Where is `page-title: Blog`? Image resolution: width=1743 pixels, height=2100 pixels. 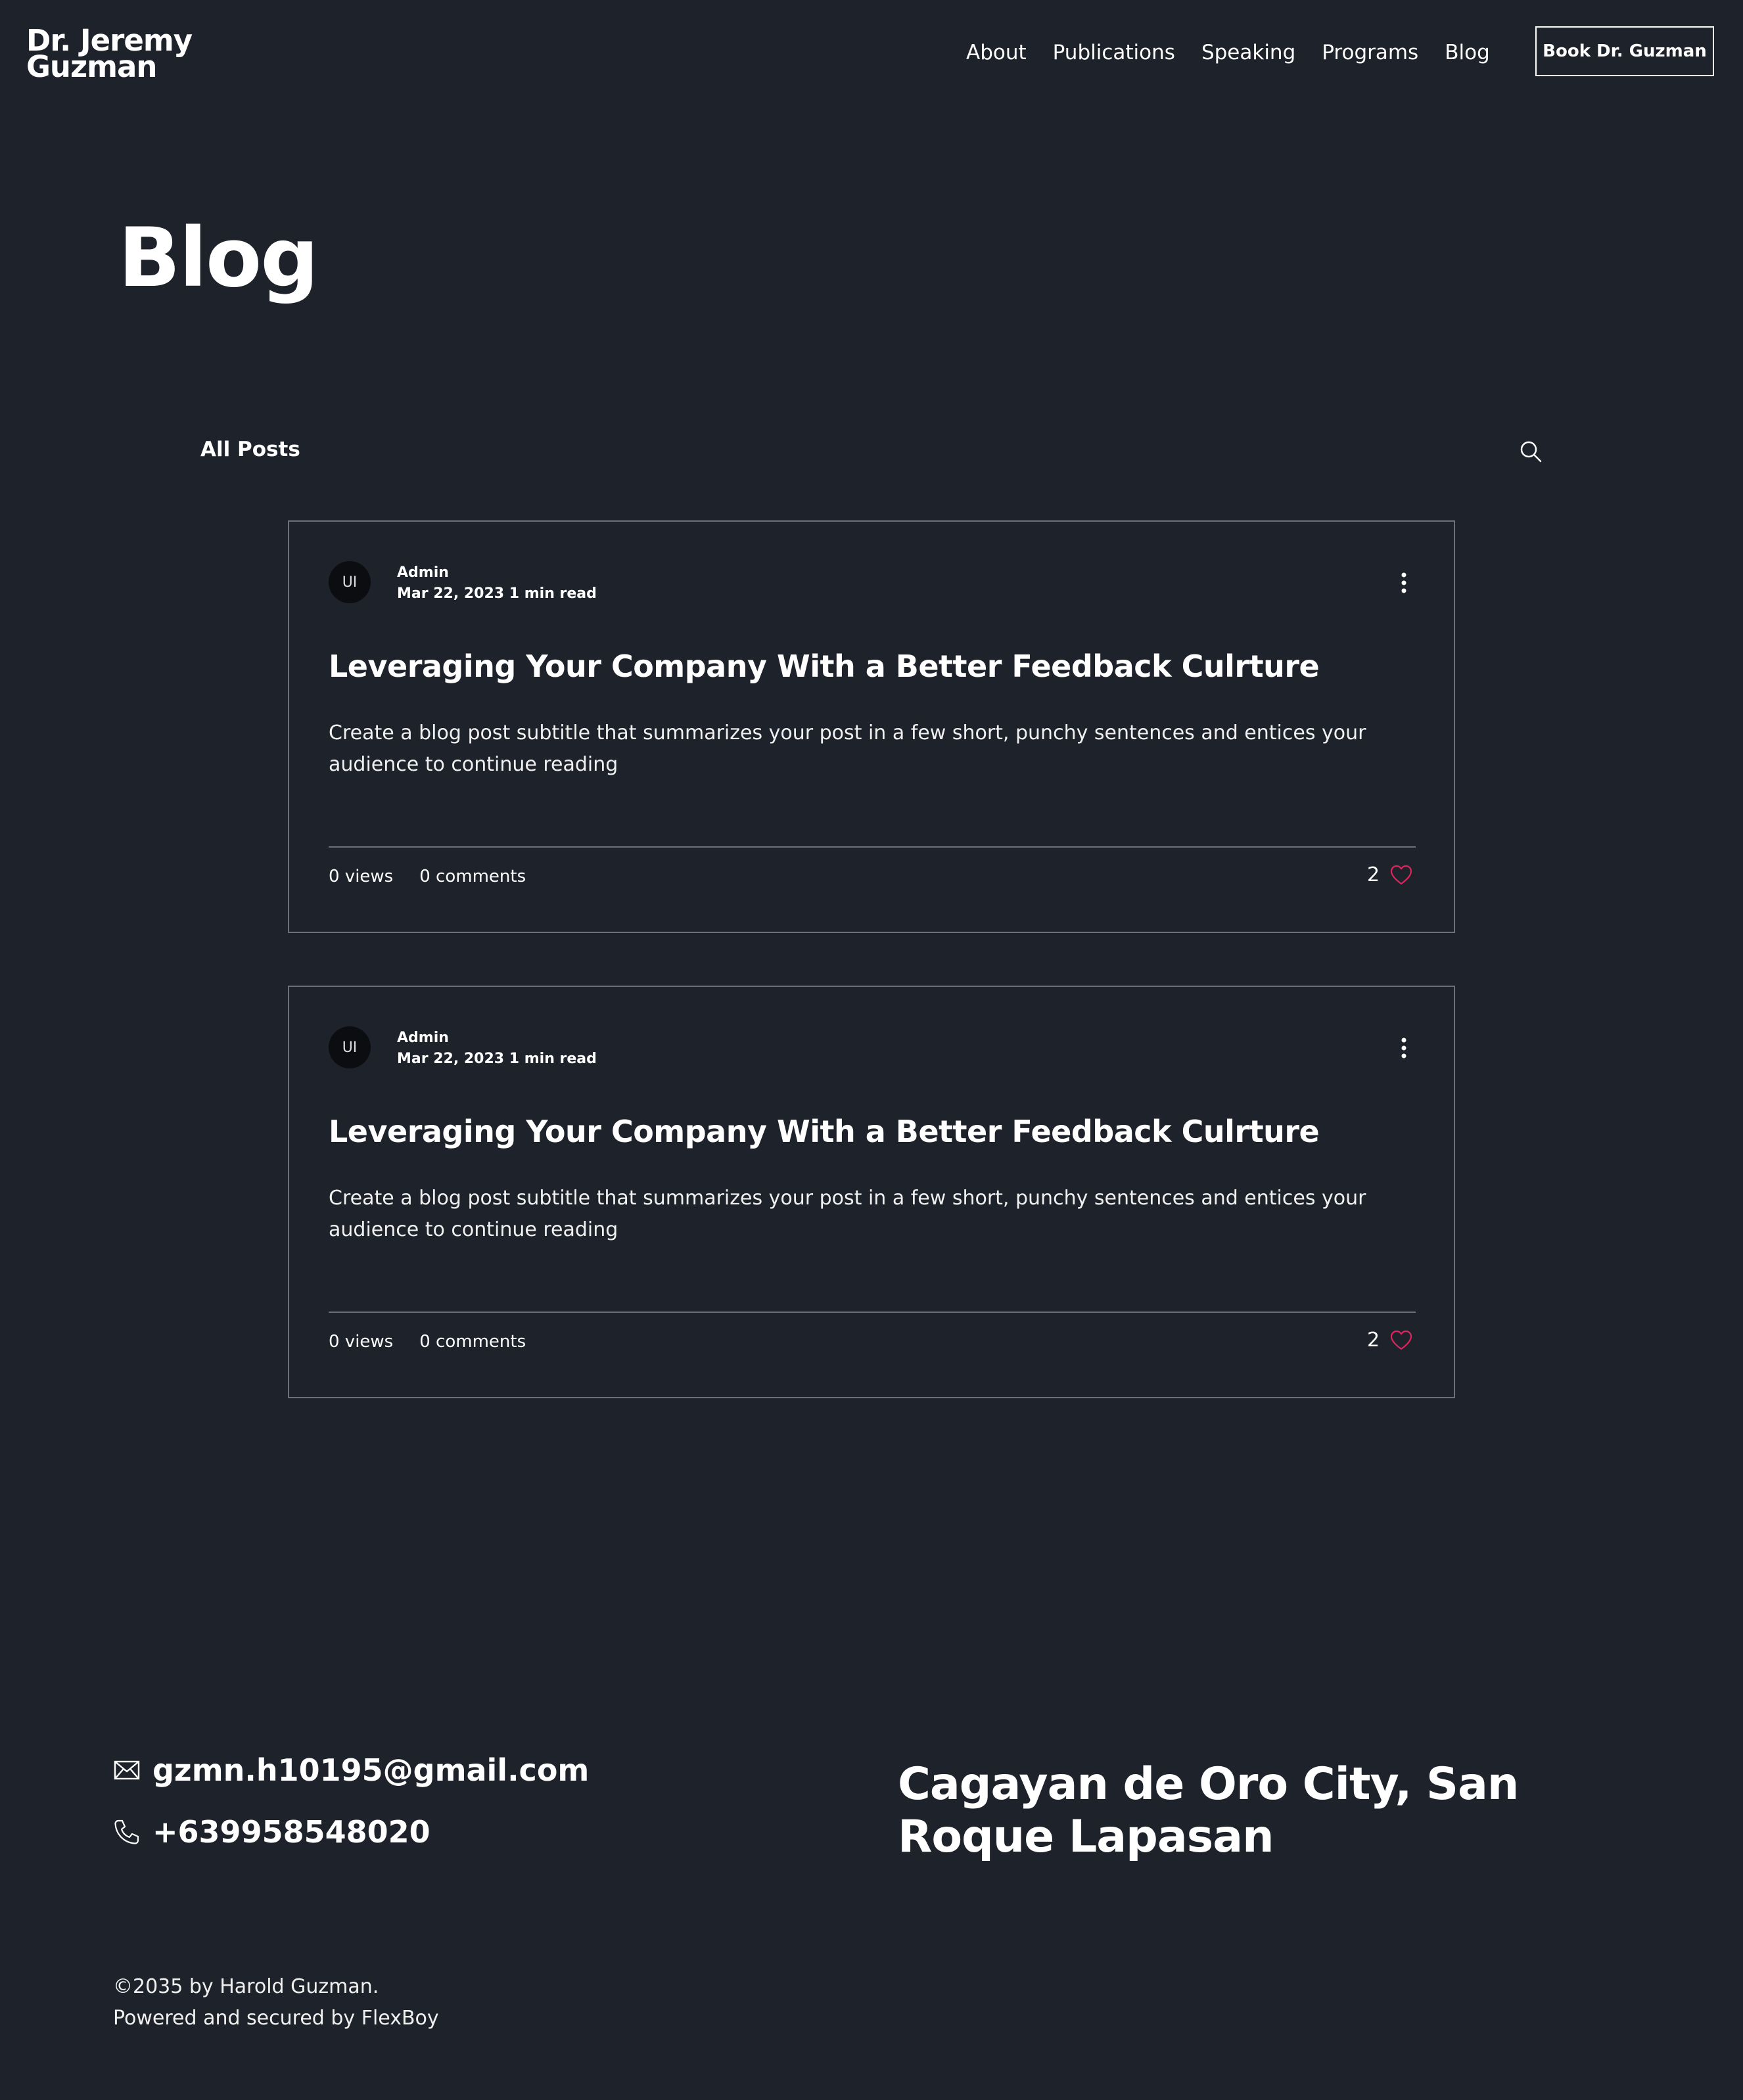 page-title: Blog is located at coordinates (218, 258).